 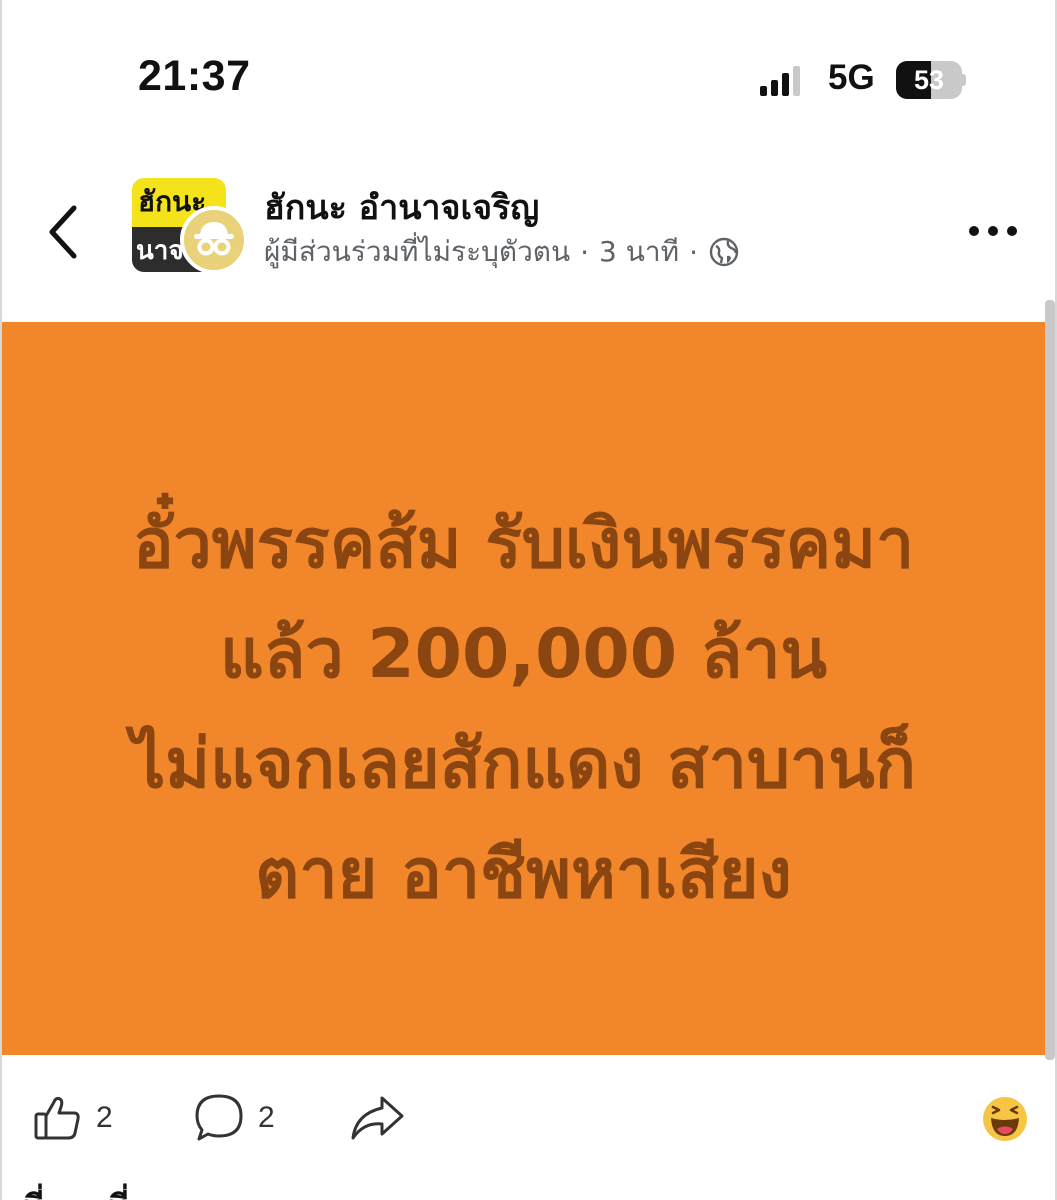 What do you see at coordinates (523, 654) in the screenshot?
I see `post-line: แล้ว 200,000 ล้าน` at bounding box center [523, 654].